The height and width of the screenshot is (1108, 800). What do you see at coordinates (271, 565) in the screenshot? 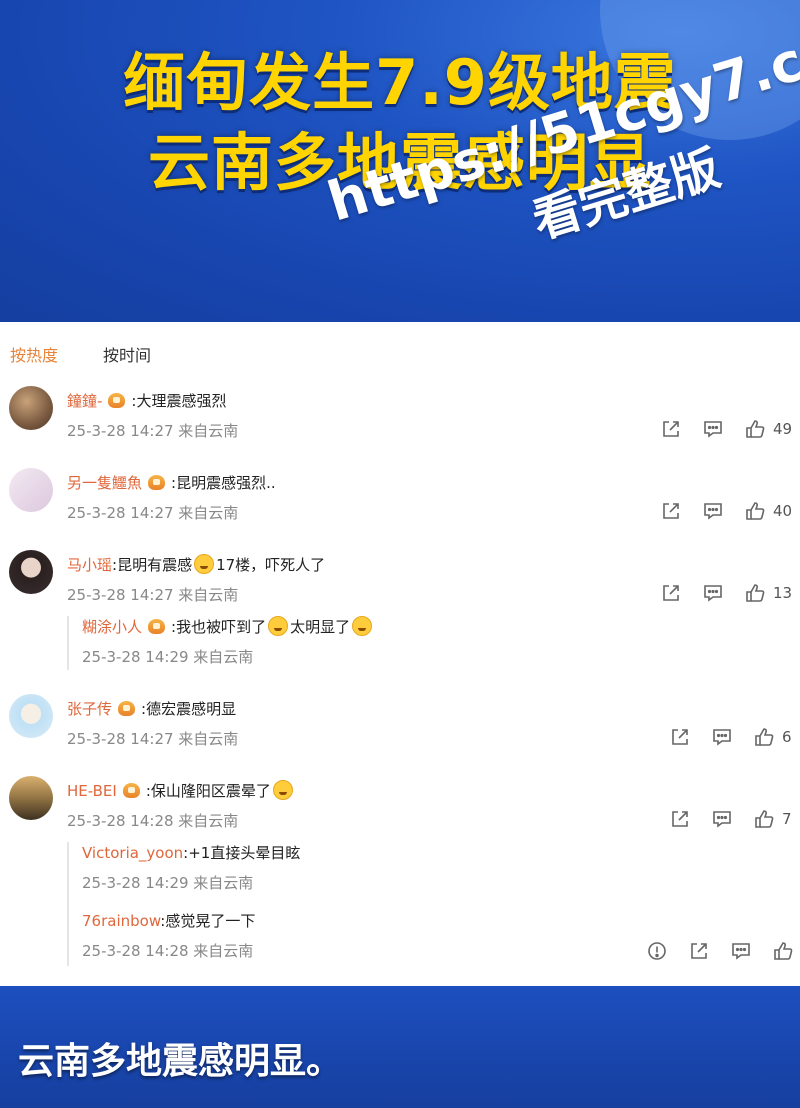
I see `comment-text-tail: 17楼，吓死人了` at bounding box center [271, 565].